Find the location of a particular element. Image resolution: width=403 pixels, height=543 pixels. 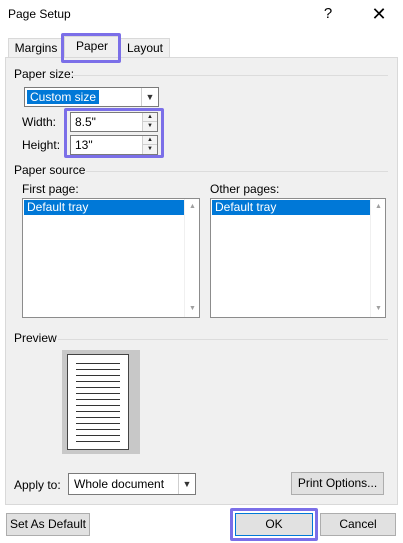

paper-size-value: Custom size is located at coordinates (63, 97).